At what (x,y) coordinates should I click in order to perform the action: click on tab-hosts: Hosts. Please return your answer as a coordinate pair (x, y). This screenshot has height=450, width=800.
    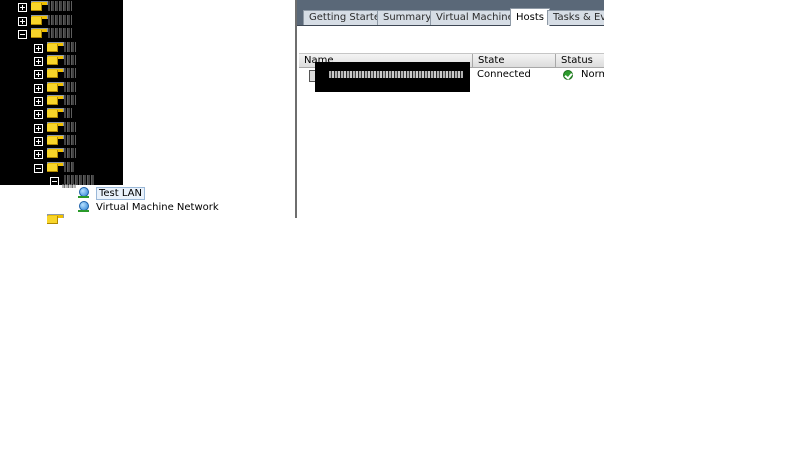
    Looking at the image, I should click on (530, 17).